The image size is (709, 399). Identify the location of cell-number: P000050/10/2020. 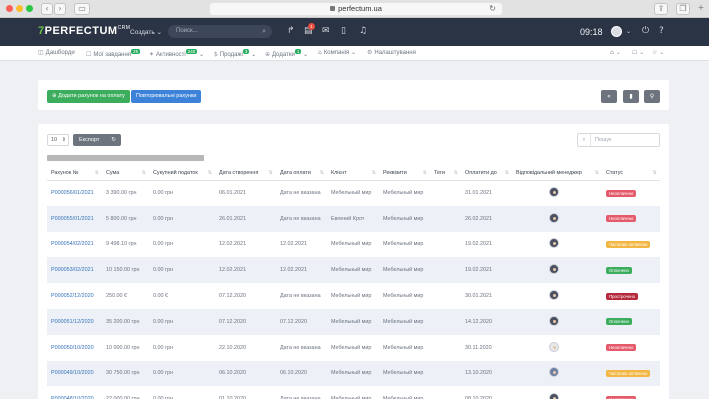
(74, 347).